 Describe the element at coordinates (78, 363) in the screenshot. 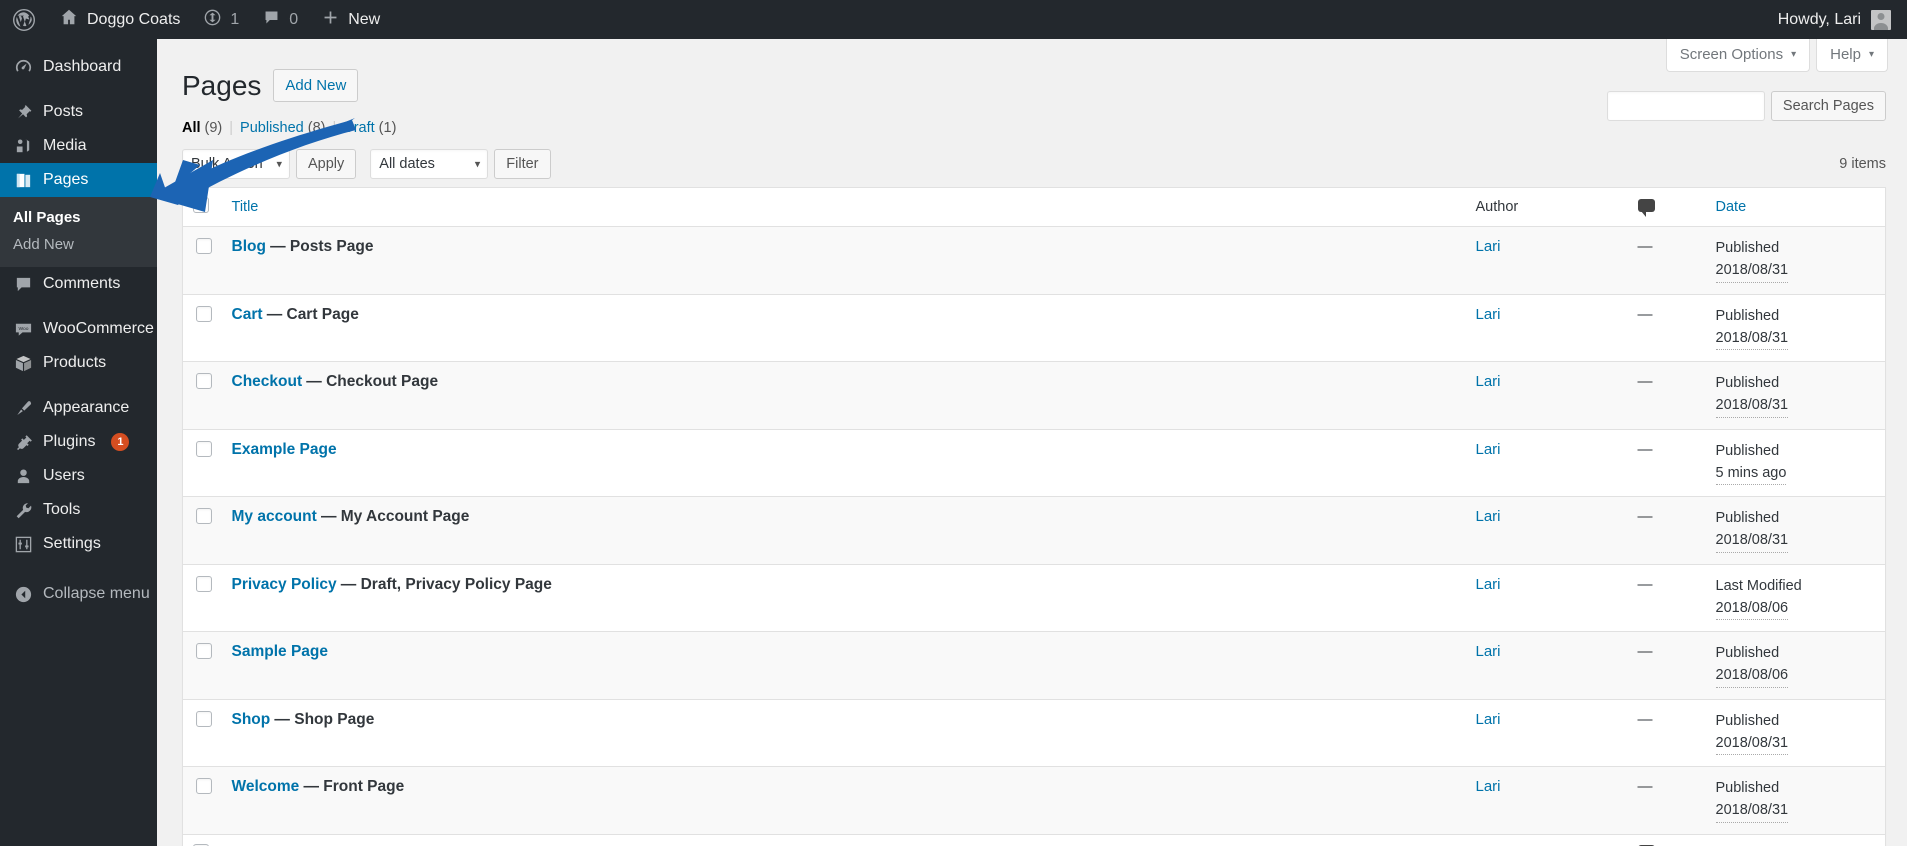

I see `sidebar-item-products: Products` at that location.